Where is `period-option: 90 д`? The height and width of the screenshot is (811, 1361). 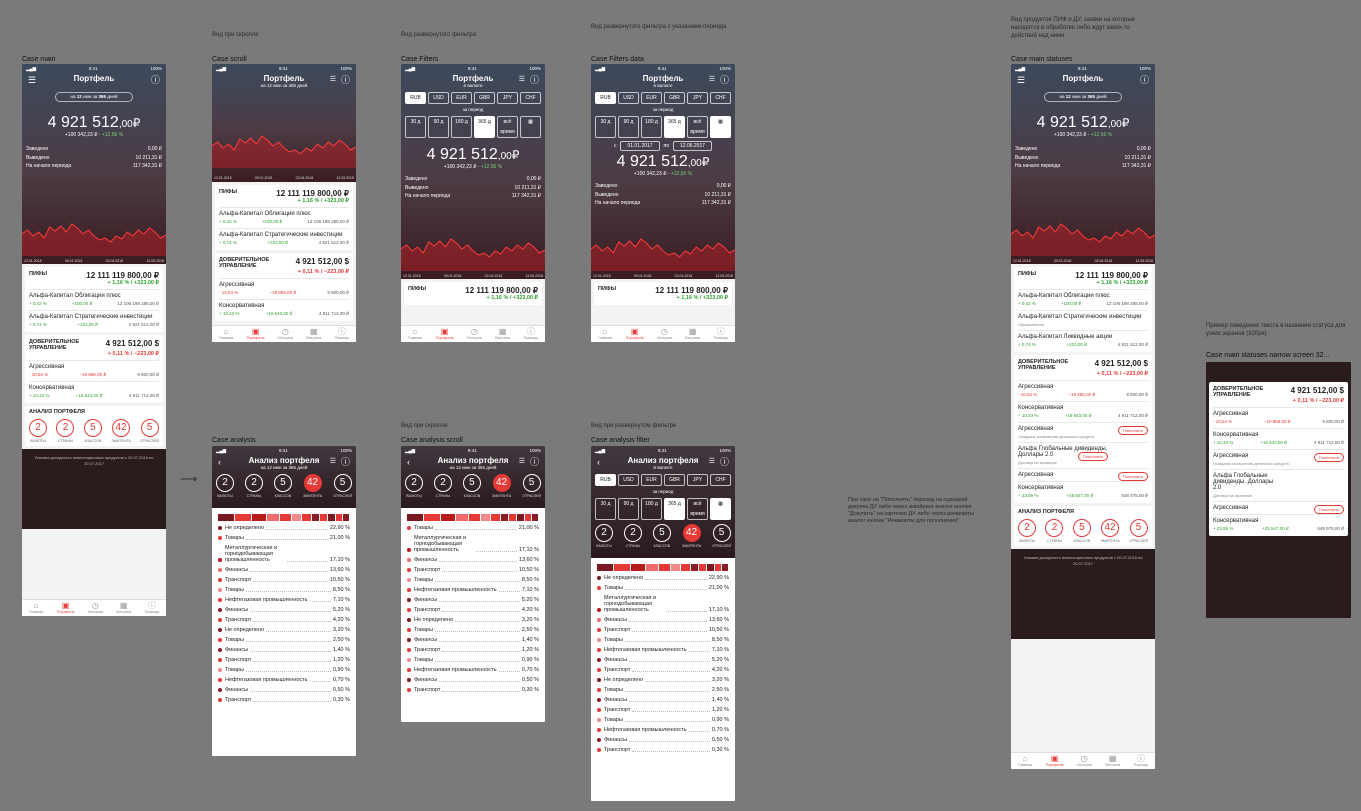 period-option: 90 д is located at coordinates (628, 509).